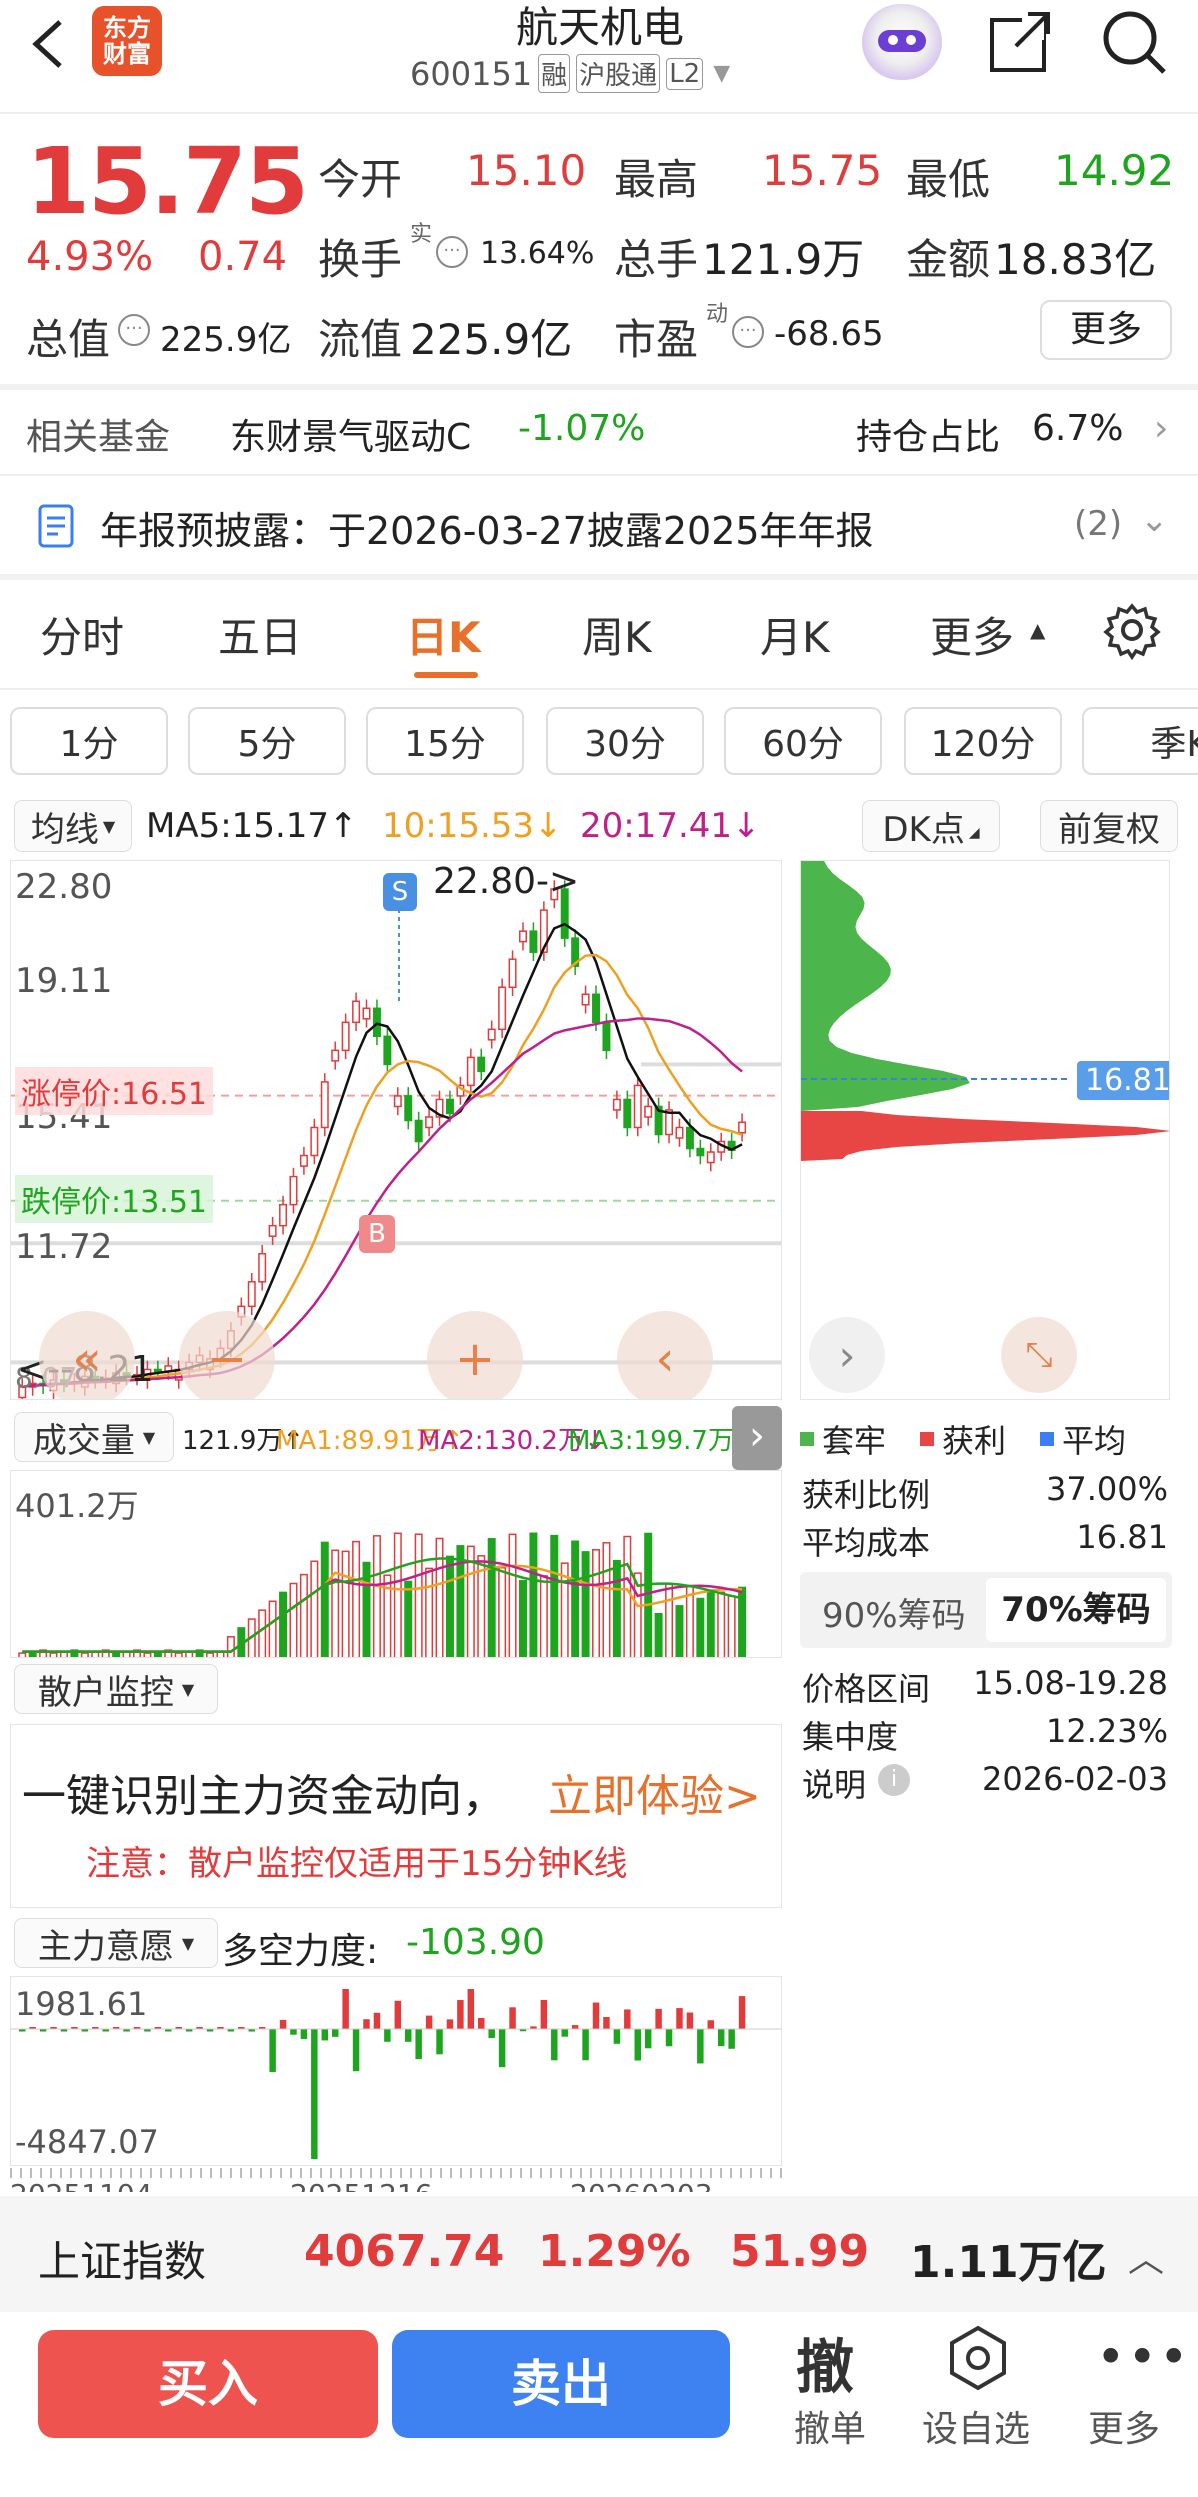 This screenshot has width=1198, height=2497. I want to click on main-force-selector: 主力意愿 ▼, so click(116, 1943).